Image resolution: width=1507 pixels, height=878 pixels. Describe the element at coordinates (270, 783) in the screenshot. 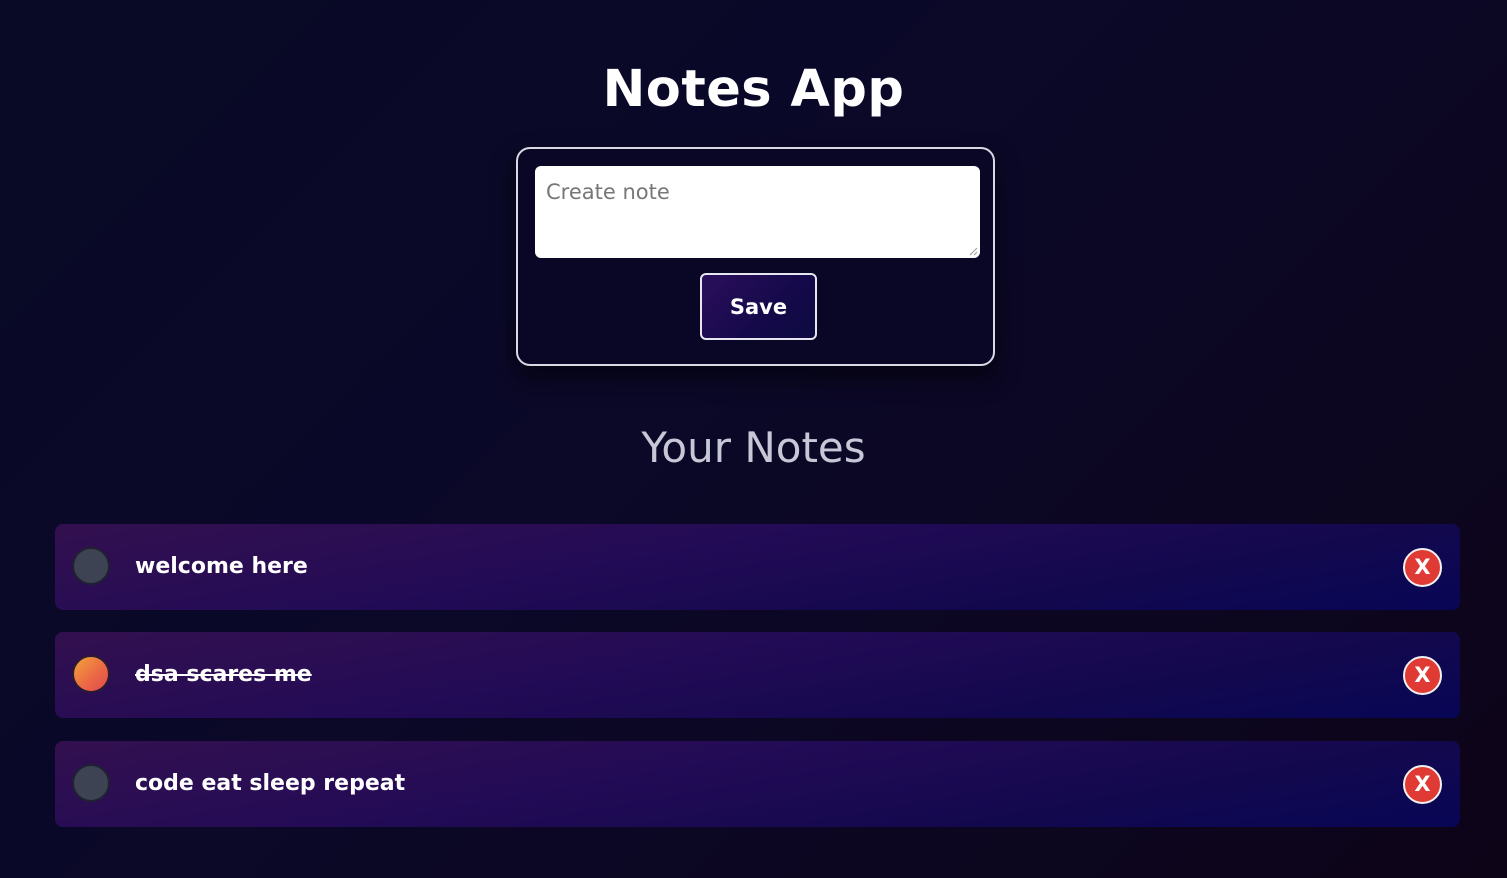

I see `note-text: code eat sleep repeat` at that location.